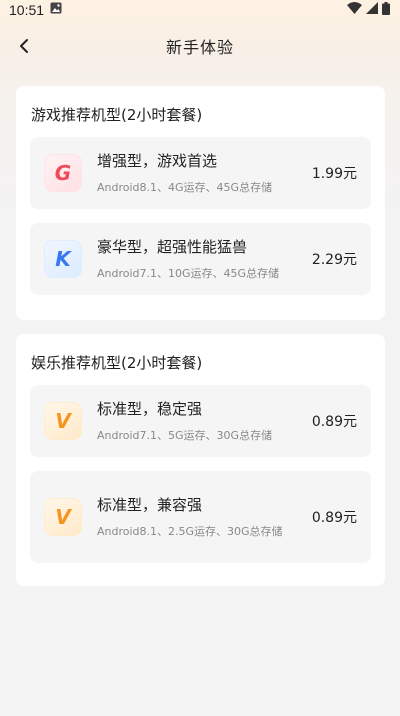  I want to click on signal-icon, so click(372, 10).